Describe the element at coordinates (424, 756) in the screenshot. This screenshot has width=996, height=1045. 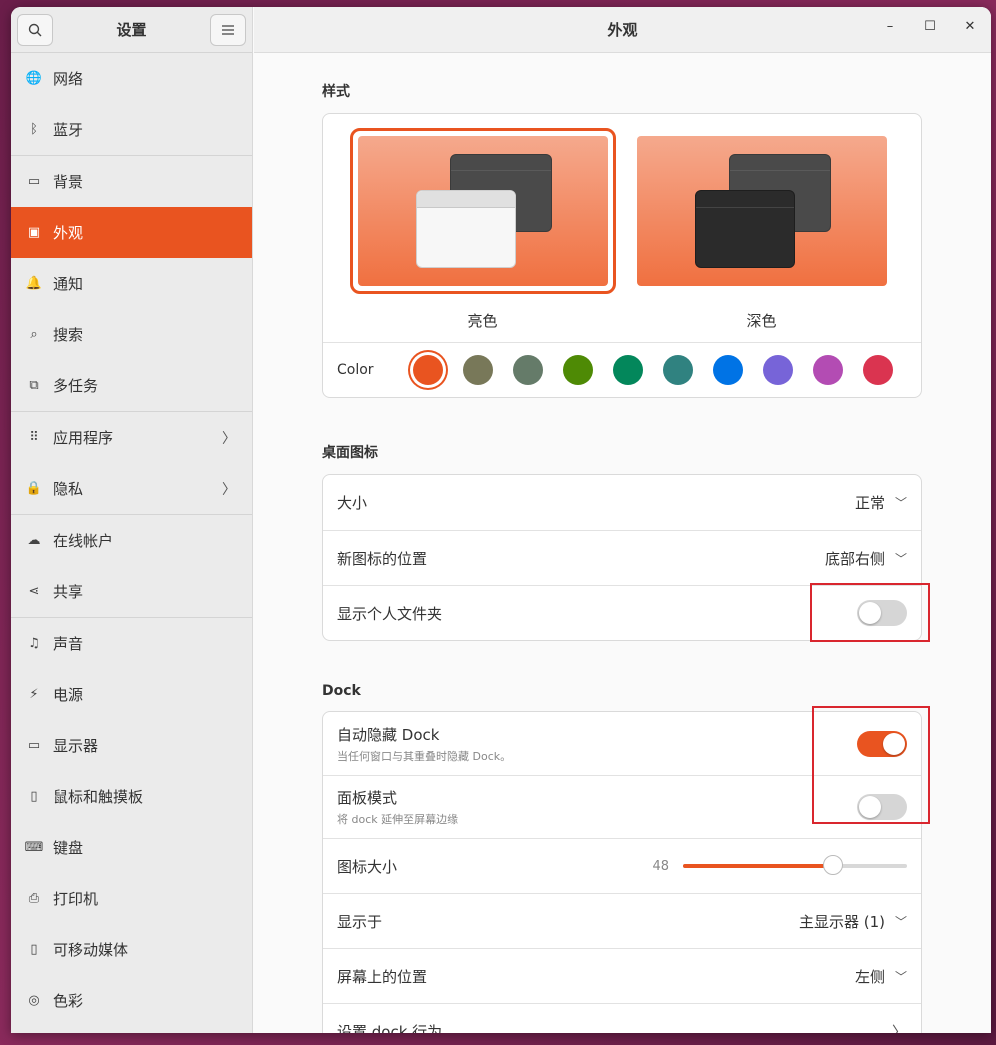
I see `row-subtitle: 当任何窗口与其重叠时隐藏 Dock。` at that location.